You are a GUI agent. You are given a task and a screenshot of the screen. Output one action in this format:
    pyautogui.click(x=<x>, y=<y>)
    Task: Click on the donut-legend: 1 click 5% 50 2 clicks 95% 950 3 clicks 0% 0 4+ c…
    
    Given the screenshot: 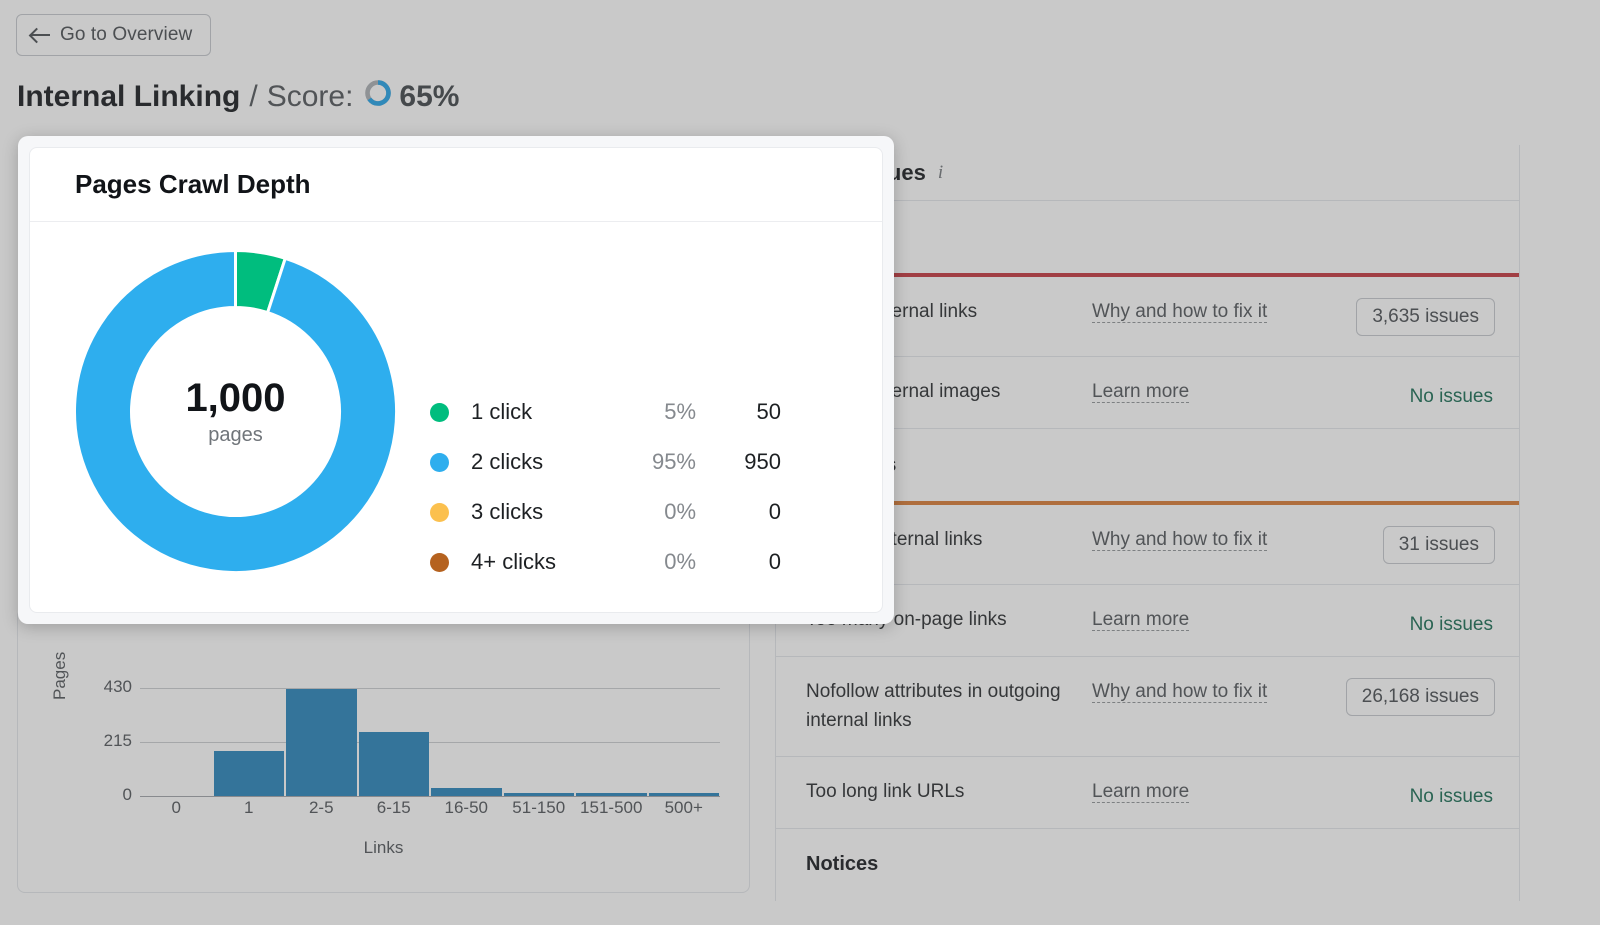 What is the action you would take?
    pyautogui.click(x=605, y=487)
    